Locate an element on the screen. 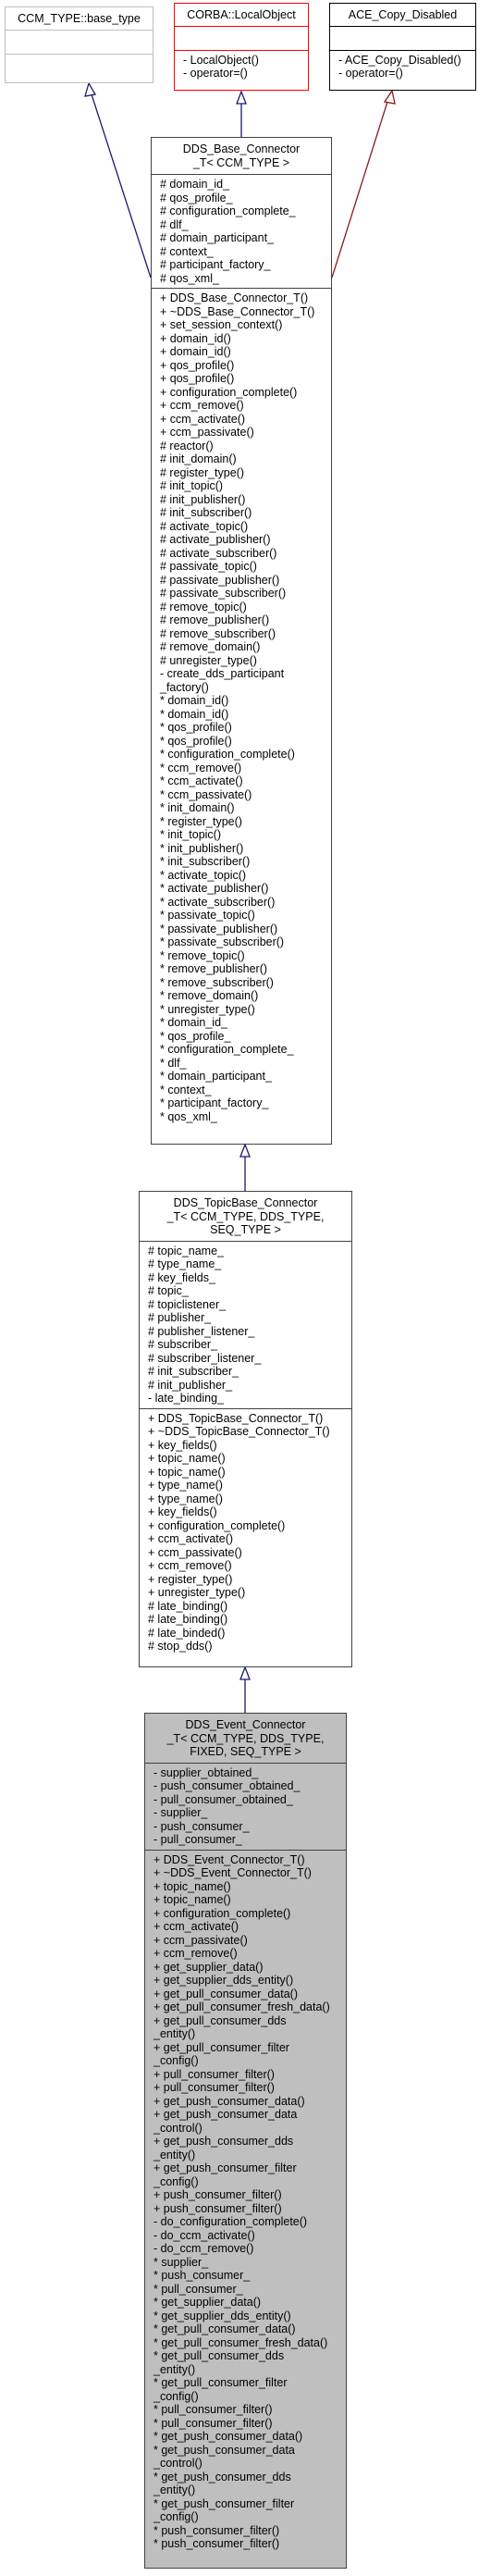 The image size is (491, 2576). class-member: # activate_publisher() is located at coordinates (242, 540).